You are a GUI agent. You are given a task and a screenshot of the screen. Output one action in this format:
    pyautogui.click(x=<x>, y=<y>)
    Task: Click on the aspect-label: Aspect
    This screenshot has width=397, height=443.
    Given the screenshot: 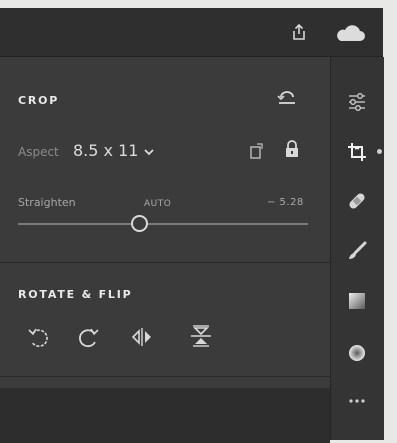 What is the action you would take?
    pyautogui.click(x=38, y=152)
    